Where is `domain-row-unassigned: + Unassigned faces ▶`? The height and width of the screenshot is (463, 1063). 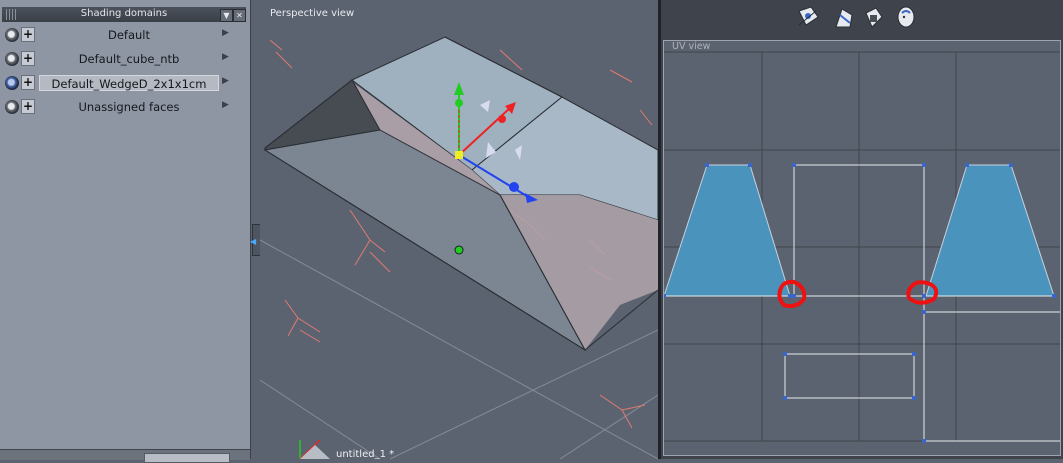
domain-row-unassigned: + Unassigned faces ▶ is located at coordinates (125, 107).